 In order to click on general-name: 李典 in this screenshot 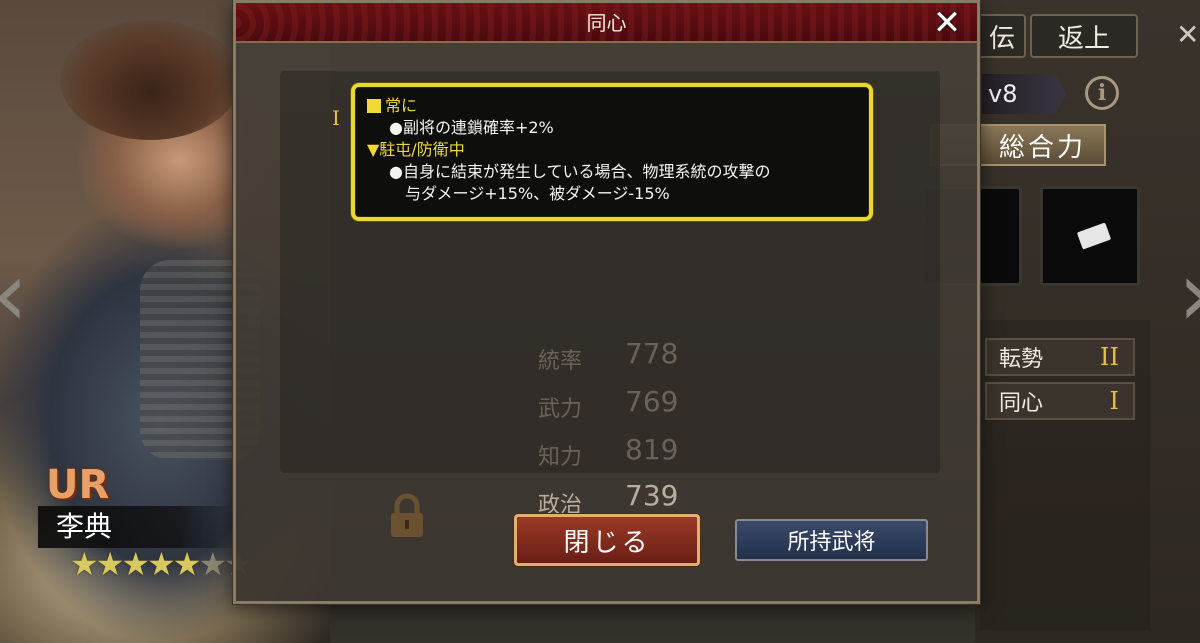, I will do `click(138, 527)`.